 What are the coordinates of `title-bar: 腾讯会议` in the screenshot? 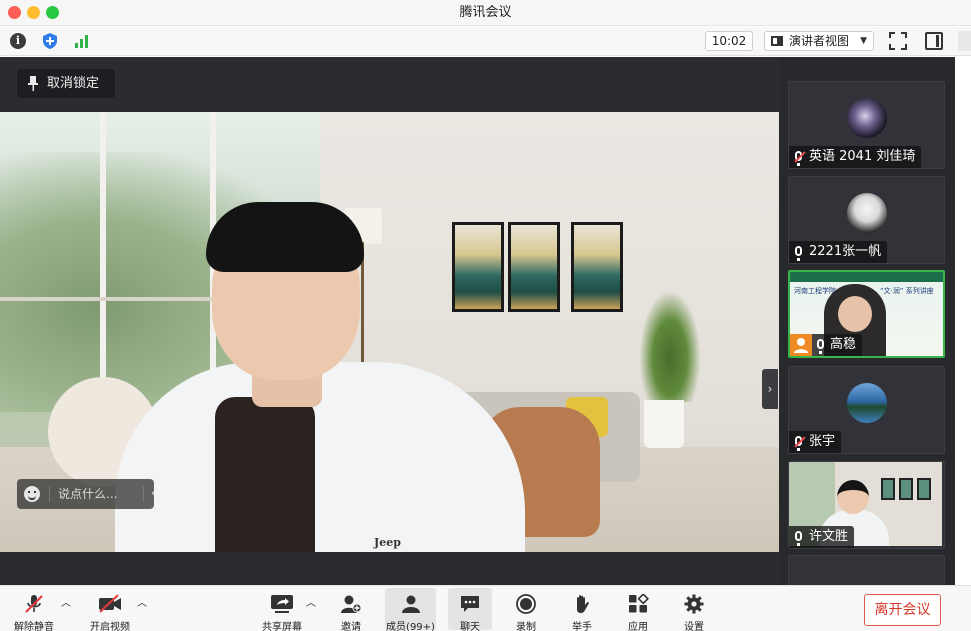 It's located at (485, 13).